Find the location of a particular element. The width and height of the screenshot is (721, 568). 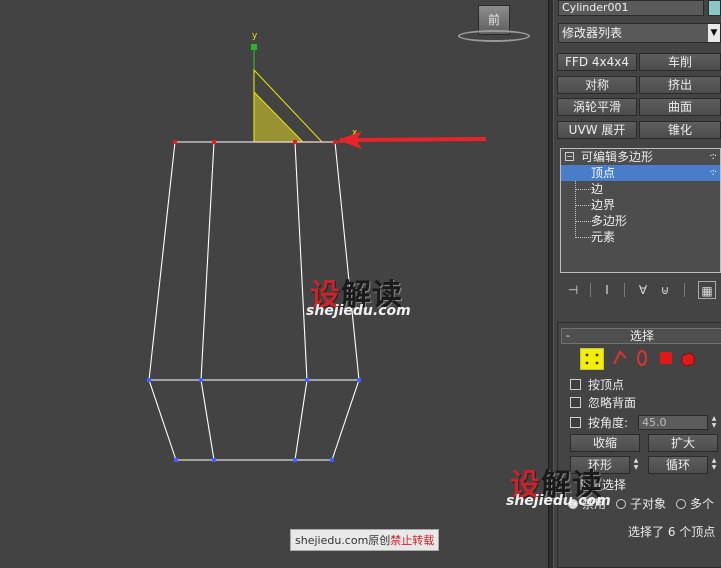

by-vertex-checkbox is located at coordinates (575, 384).